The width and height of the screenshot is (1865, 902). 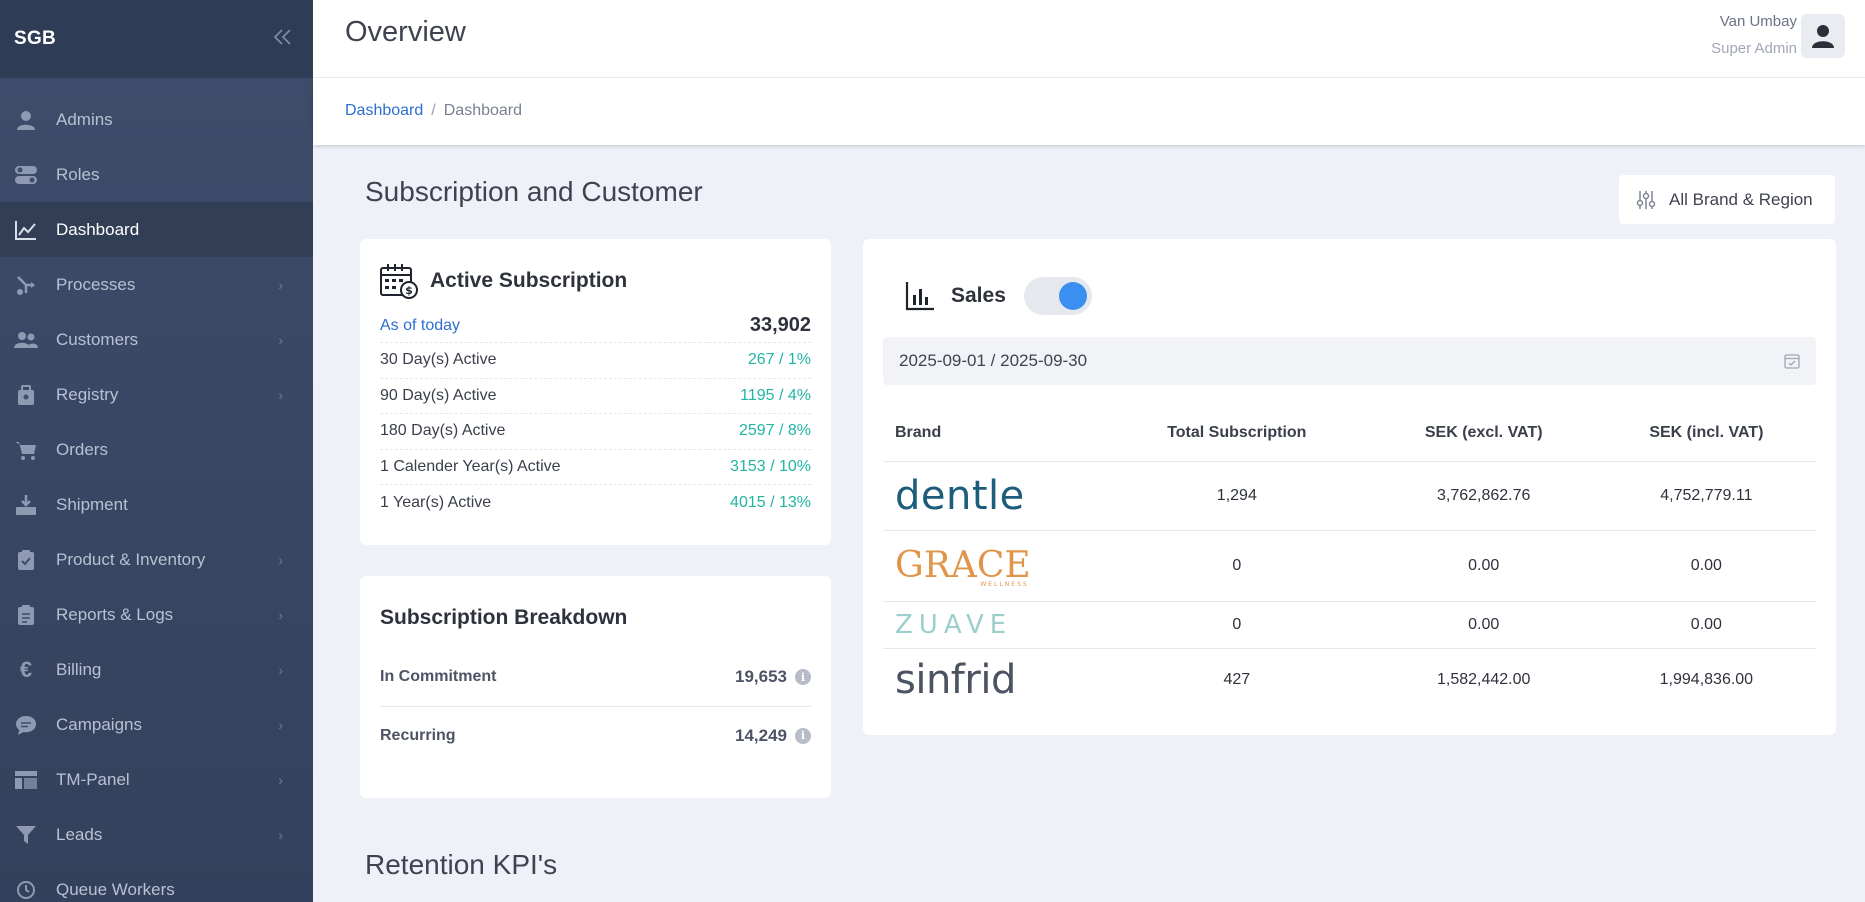 I want to click on as-of-today-value: 33,902, so click(x=780, y=325).